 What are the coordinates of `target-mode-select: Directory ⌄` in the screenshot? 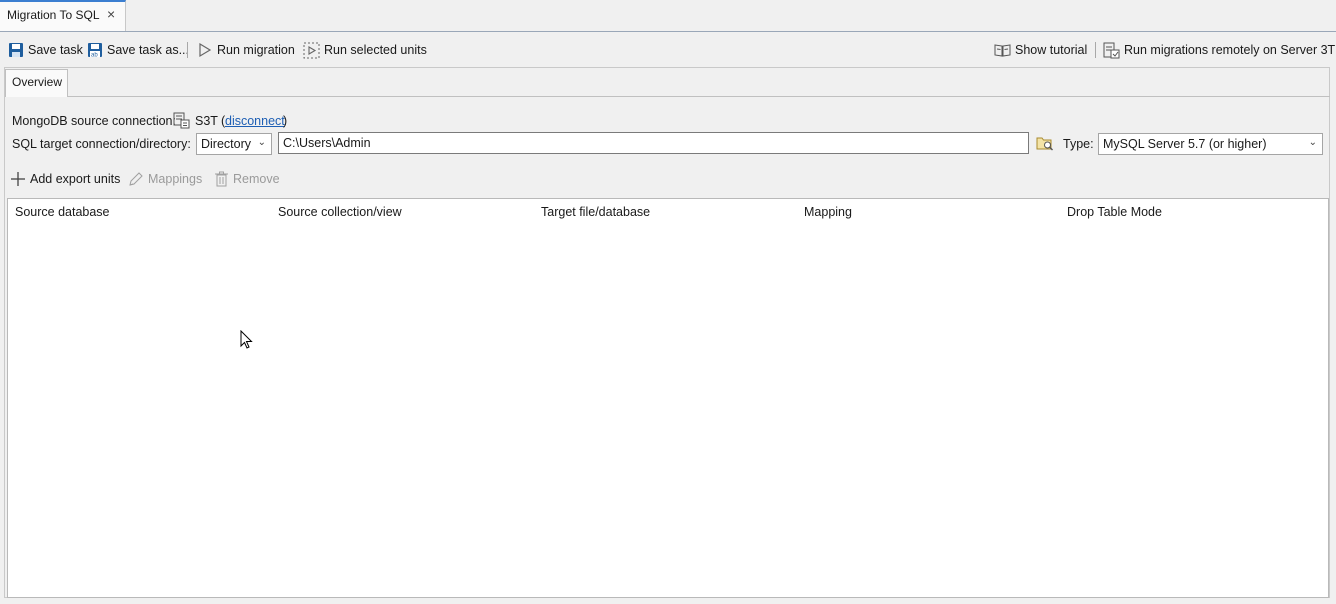 It's located at (234, 144).